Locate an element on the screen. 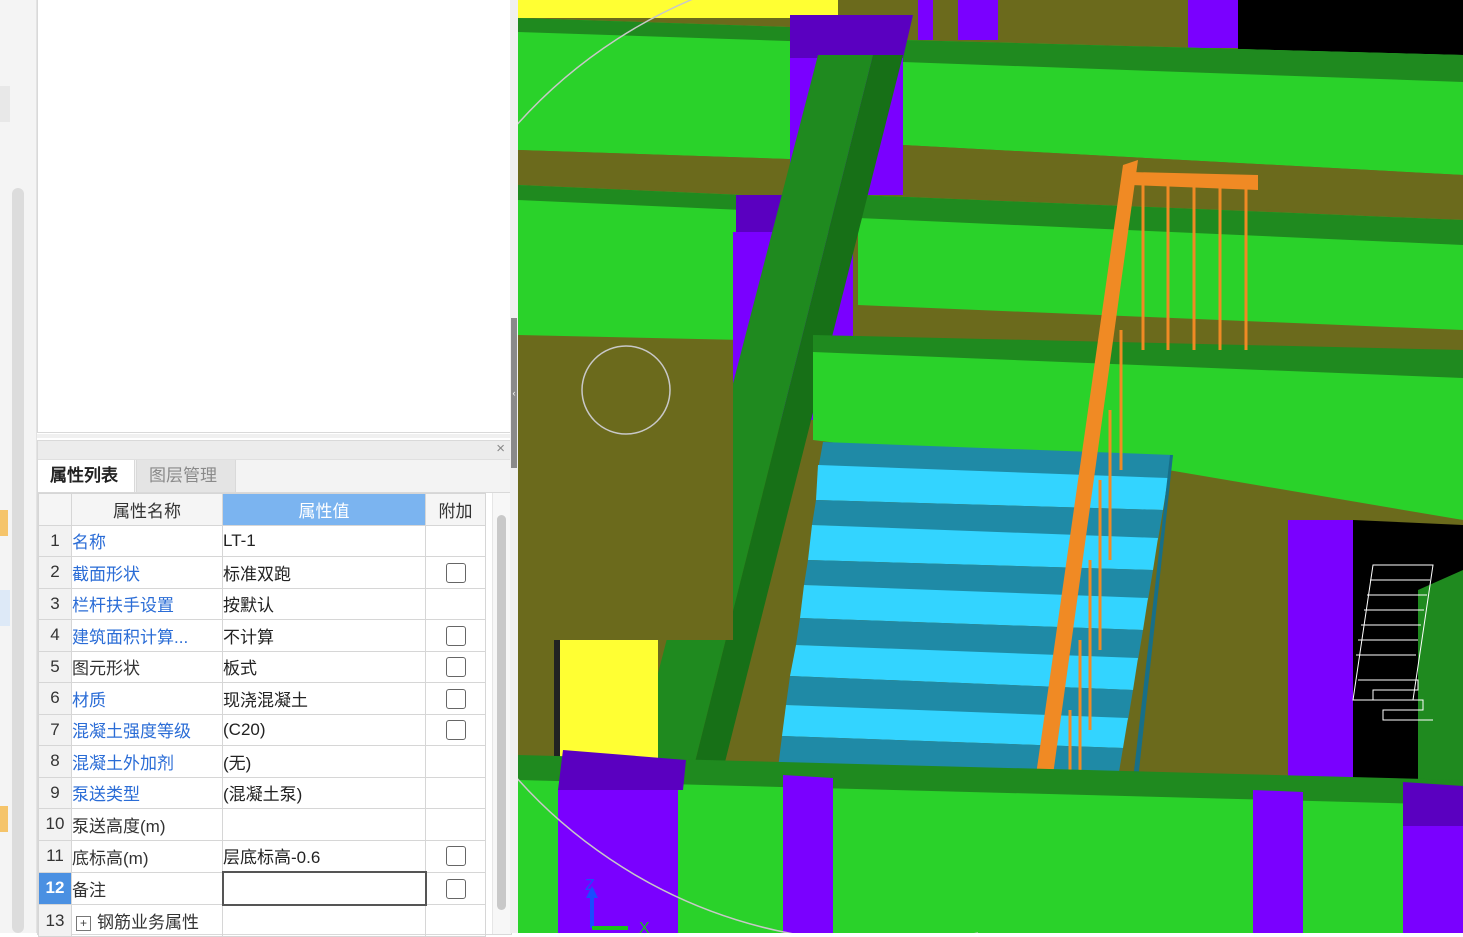 The height and width of the screenshot is (937, 1463). property-value-input is located at coordinates (324, 888).